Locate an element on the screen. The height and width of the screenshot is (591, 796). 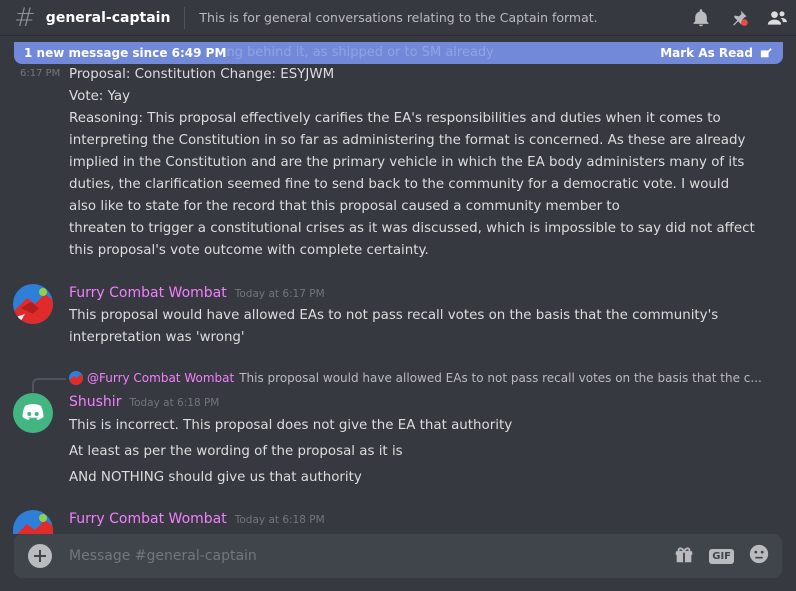
add-attachment-button is located at coordinates (40, 556).